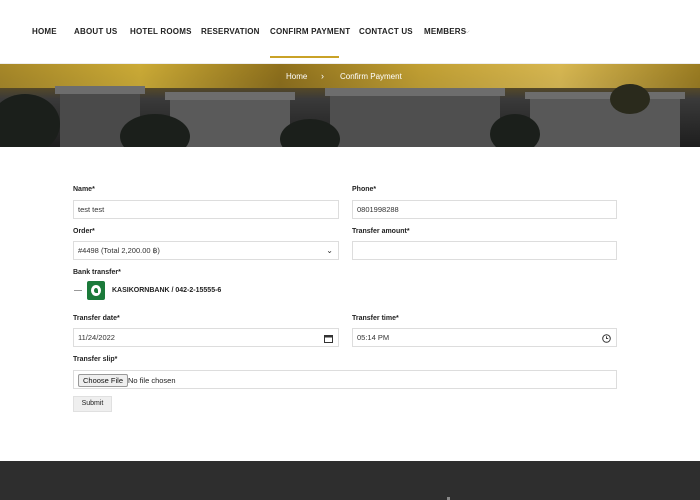 The image size is (700, 500). I want to click on active-nav-indicator, so click(304, 57).